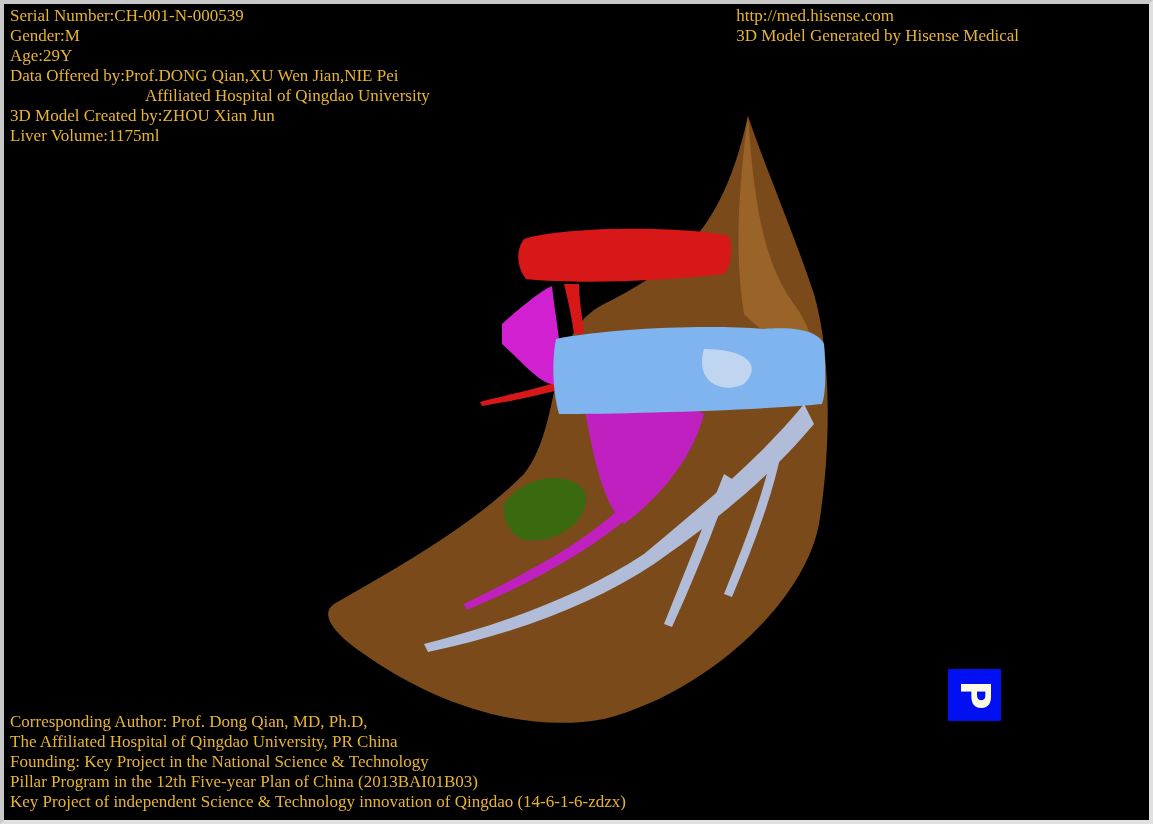  Describe the element at coordinates (318, 802) in the screenshot. I see `info-text: Key Project of independent Science & Technology innovation of Qingdao (14-6-1-6-zdzx)` at that location.